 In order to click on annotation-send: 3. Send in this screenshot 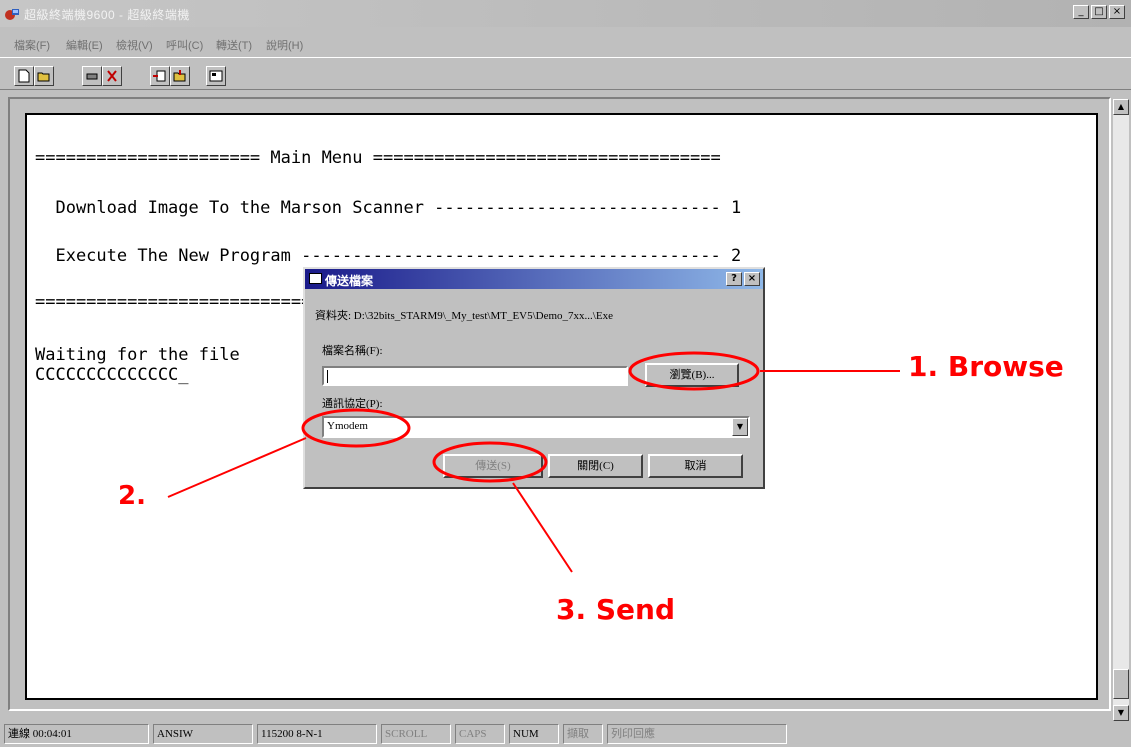, I will do `click(615, 609)`.